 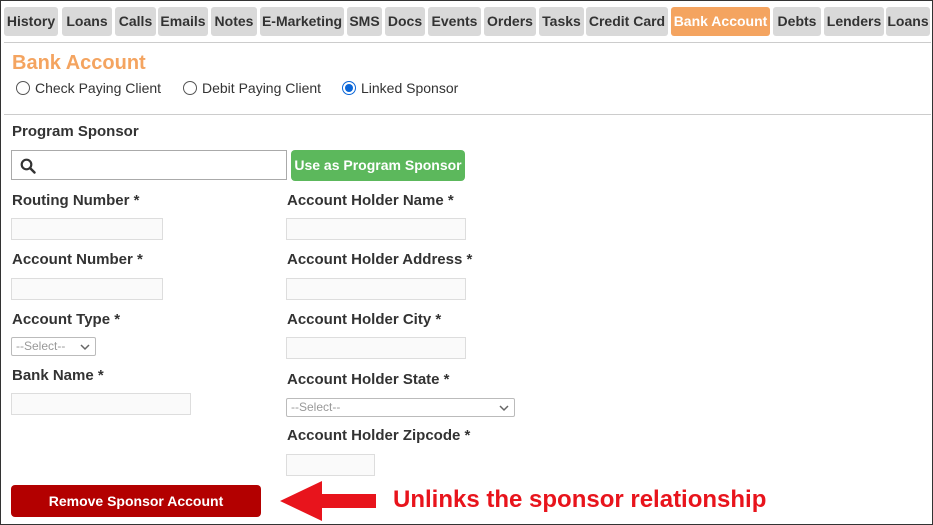 What do you see at coordinates (454, 21) in the screenshot?
I see `tab-events: Events` at bounding box center [454, 21].